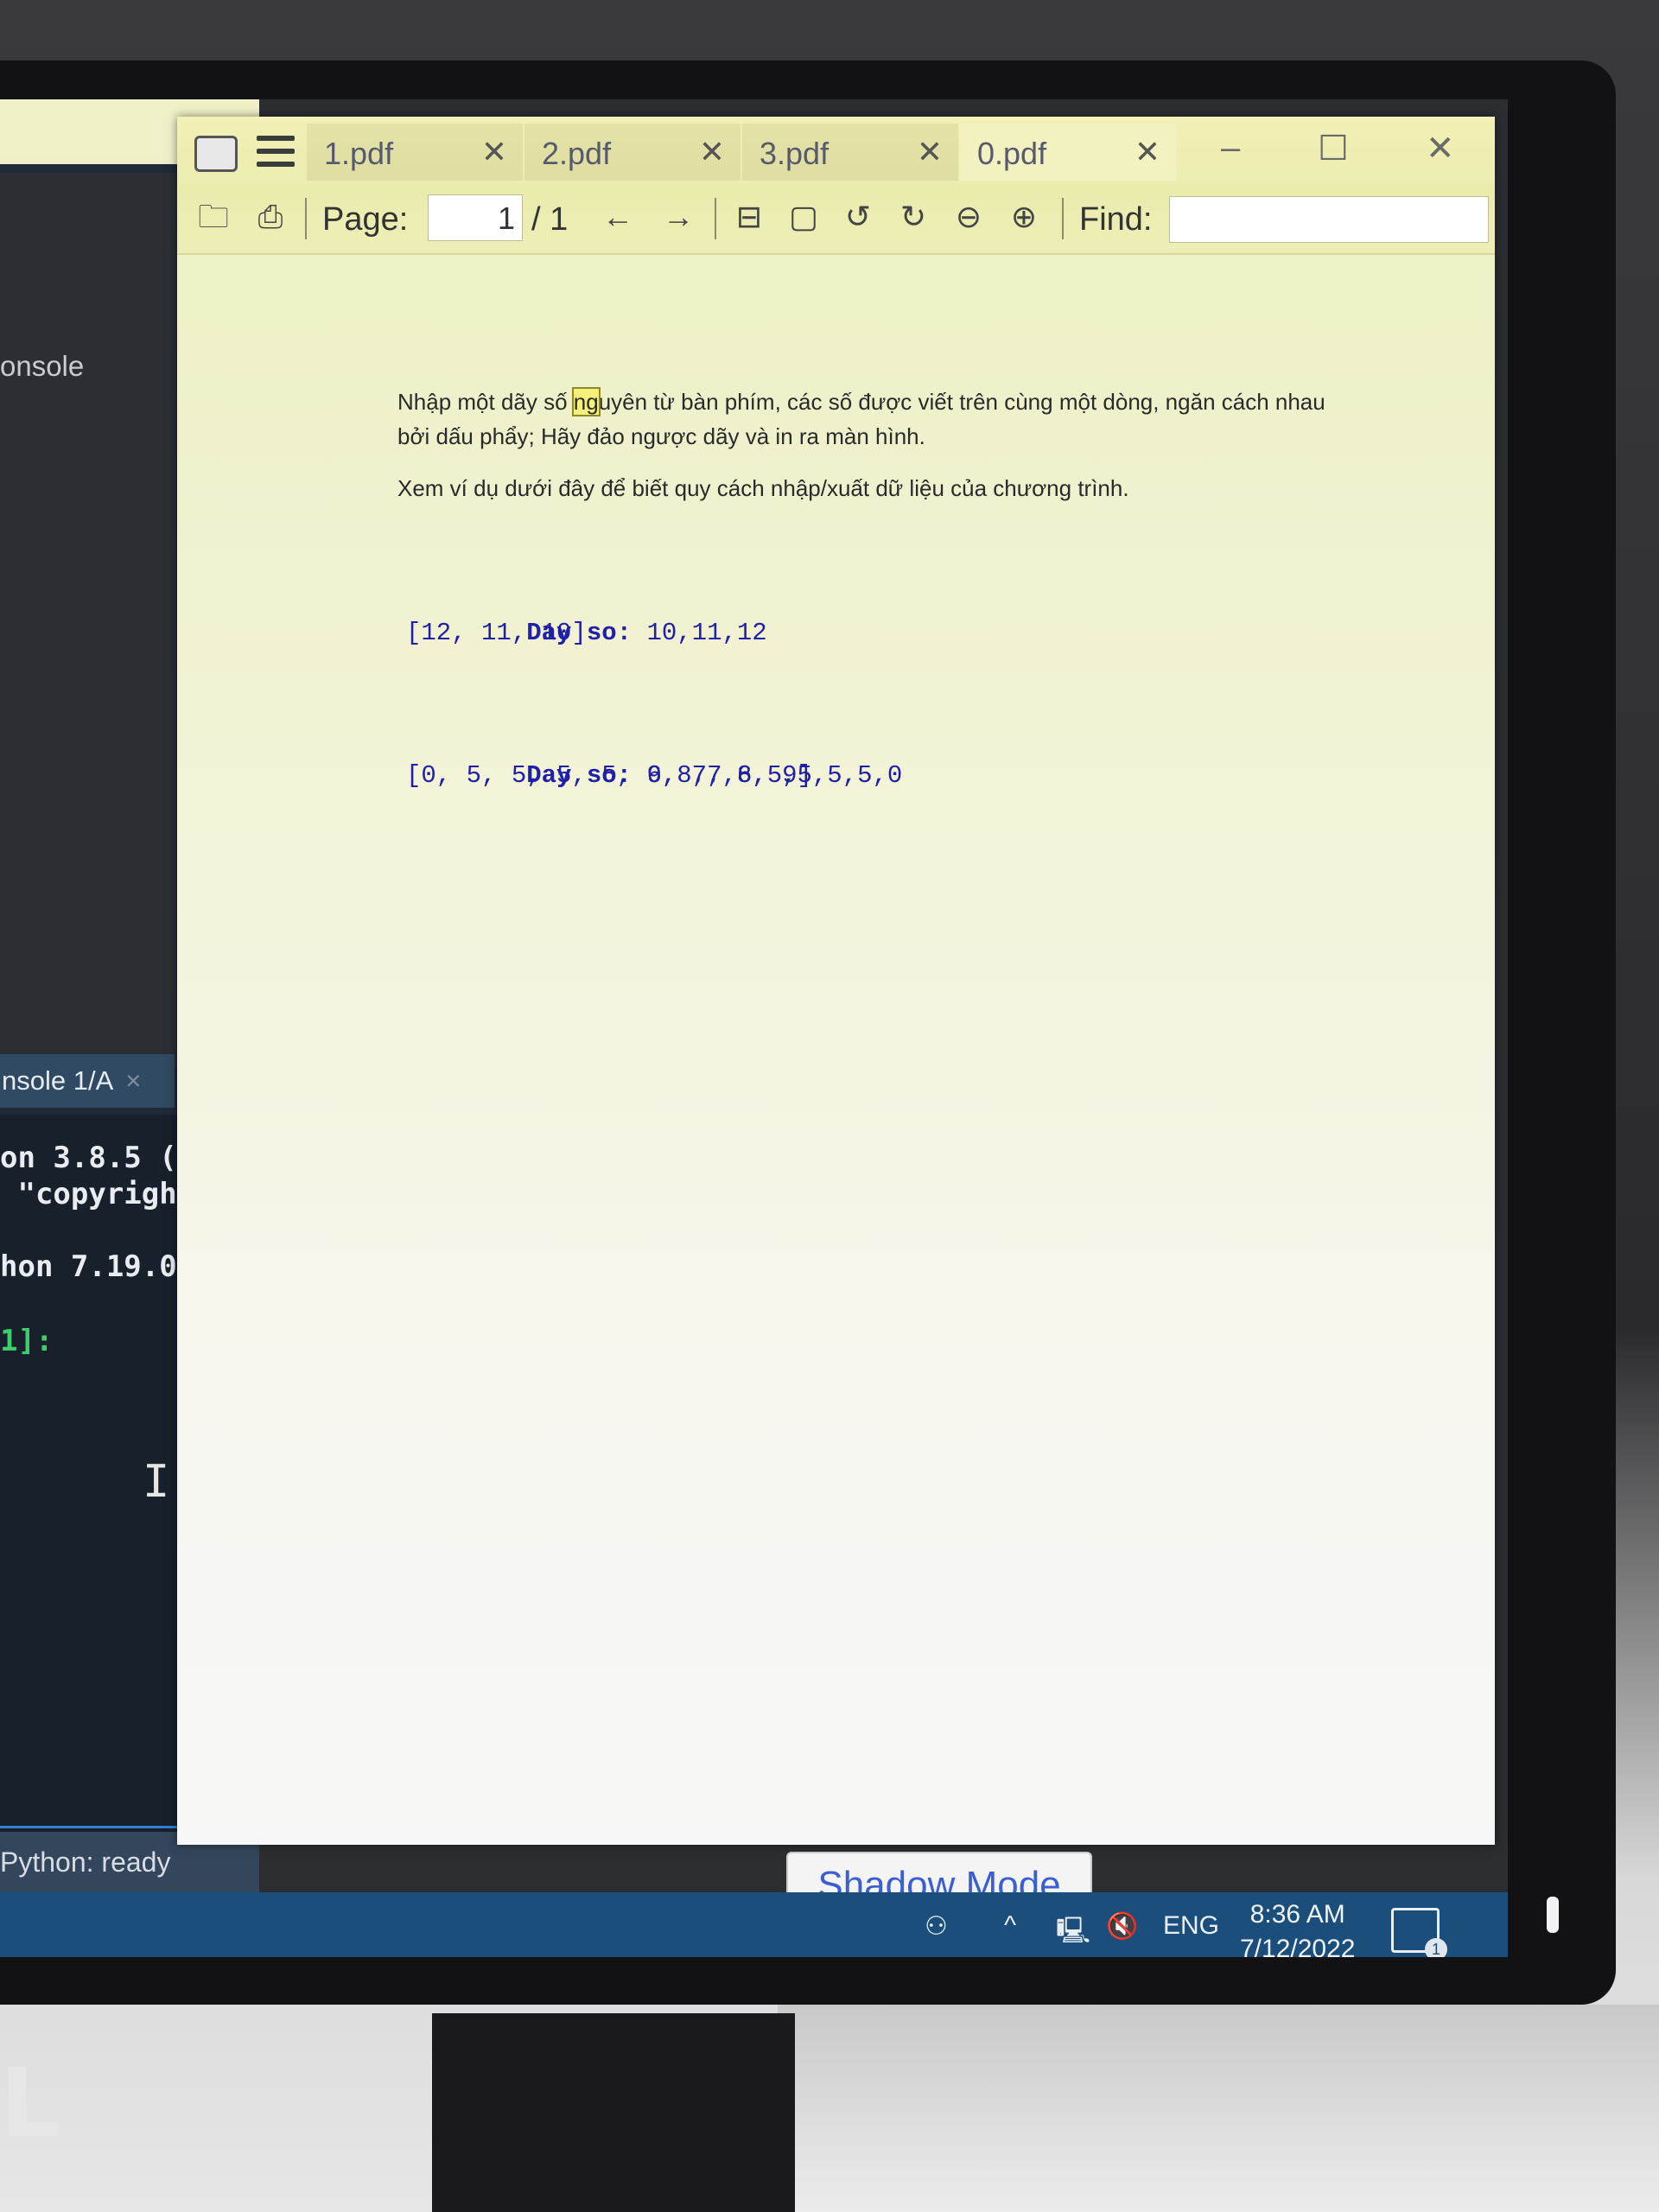 The image size is (1659, 2212). Describe the element at coordinates (968, 217) in the screenshot. I see `zoom-out-icon: ⊖` at that location.